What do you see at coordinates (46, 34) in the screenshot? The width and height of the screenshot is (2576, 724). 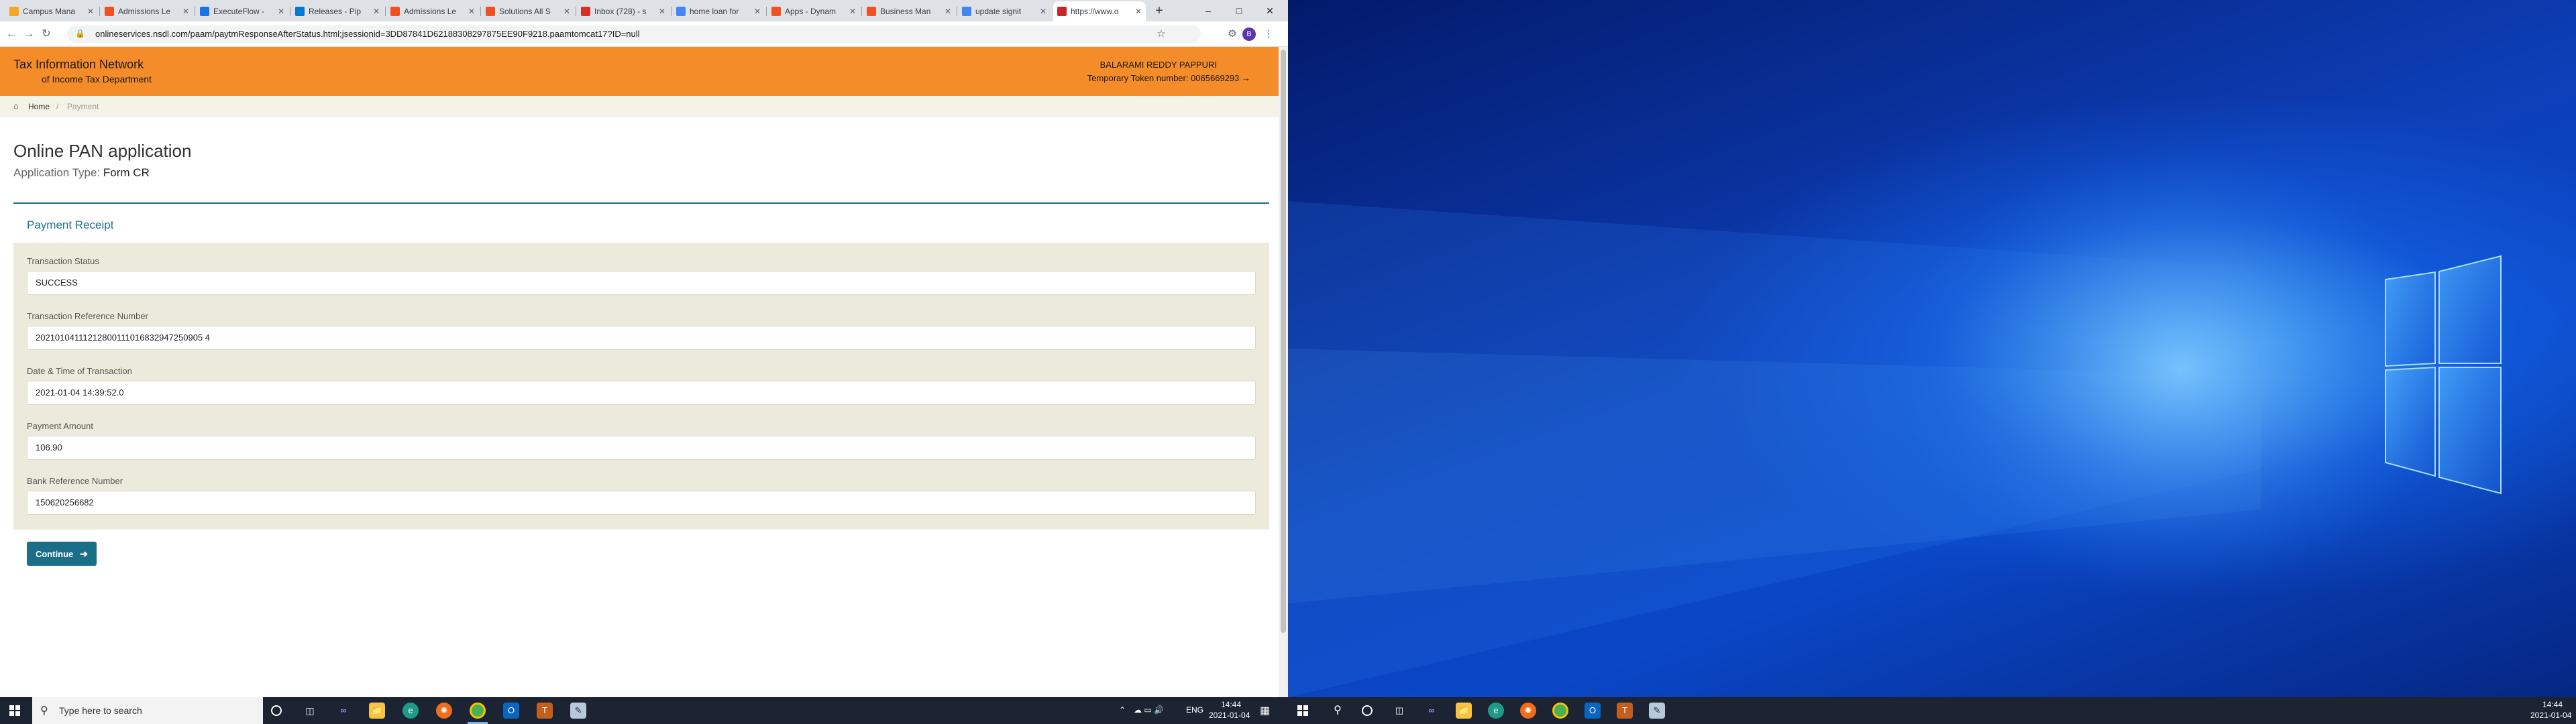 I see `reload-icon: ↻` at bounding box center [46, 34].